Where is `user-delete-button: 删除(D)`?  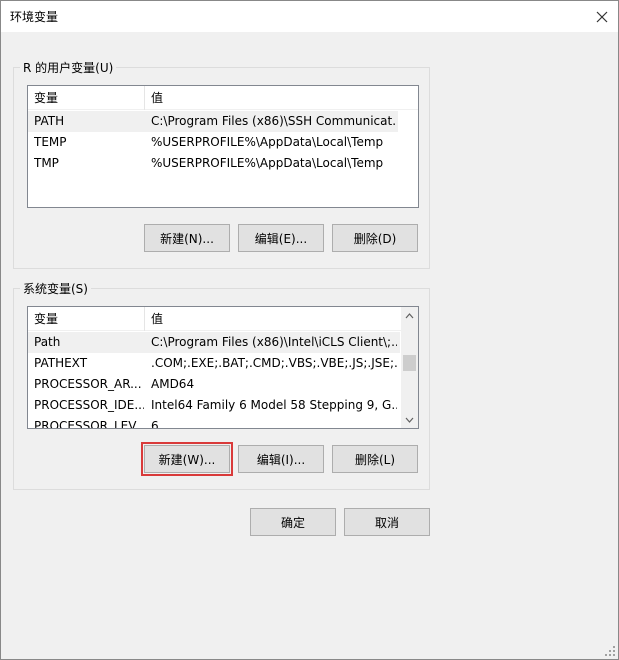 user-delete-button: 删除(D) is located at coordinates (375, 238).